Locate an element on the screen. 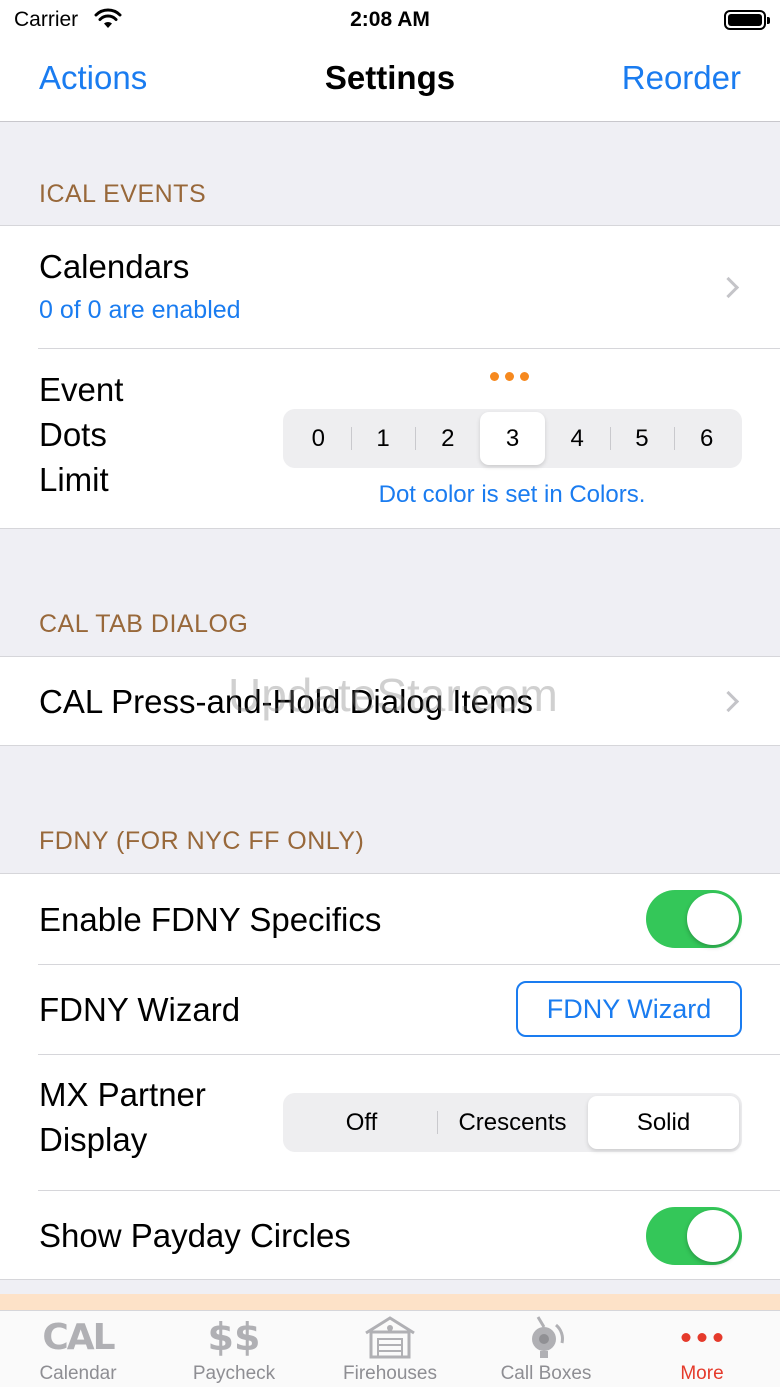 The width and height of the screenshot is (780, 1387). mx-partner-segmented-control: Off Crescents Solid is located at coordinates (512, 1122).